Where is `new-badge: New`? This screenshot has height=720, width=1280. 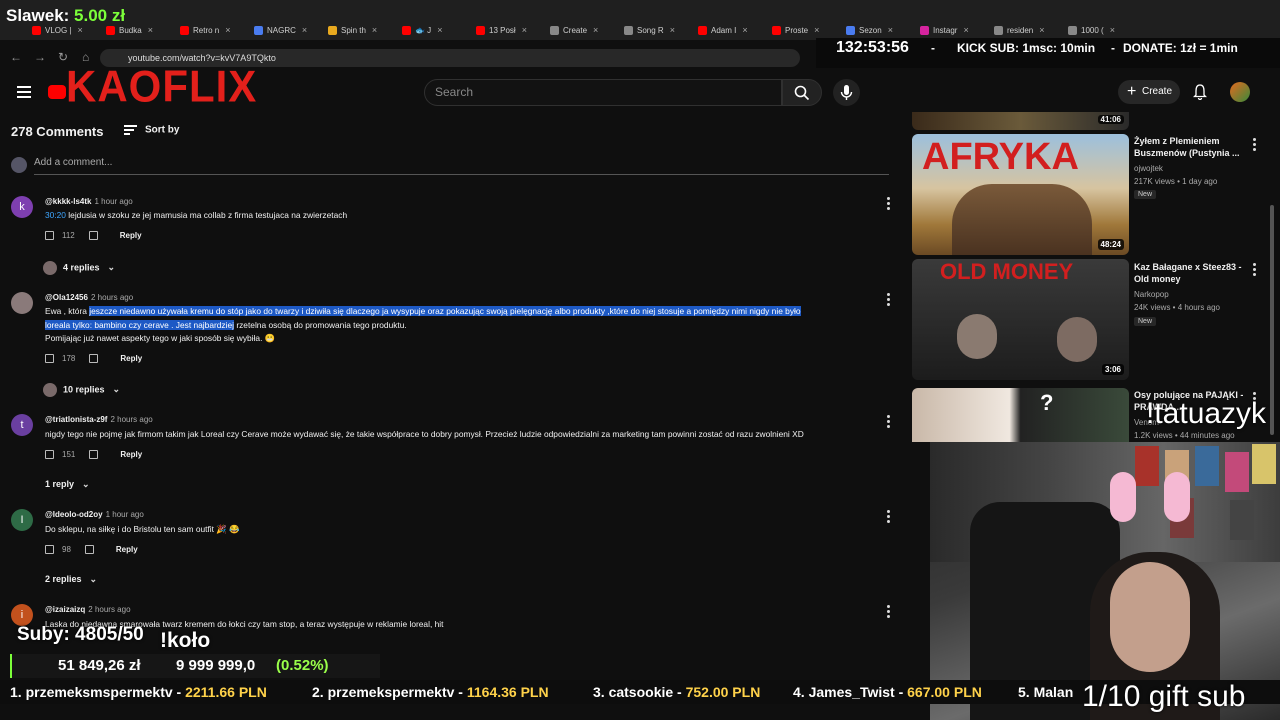
new-badge: New is located at coordinates (1145, 321).